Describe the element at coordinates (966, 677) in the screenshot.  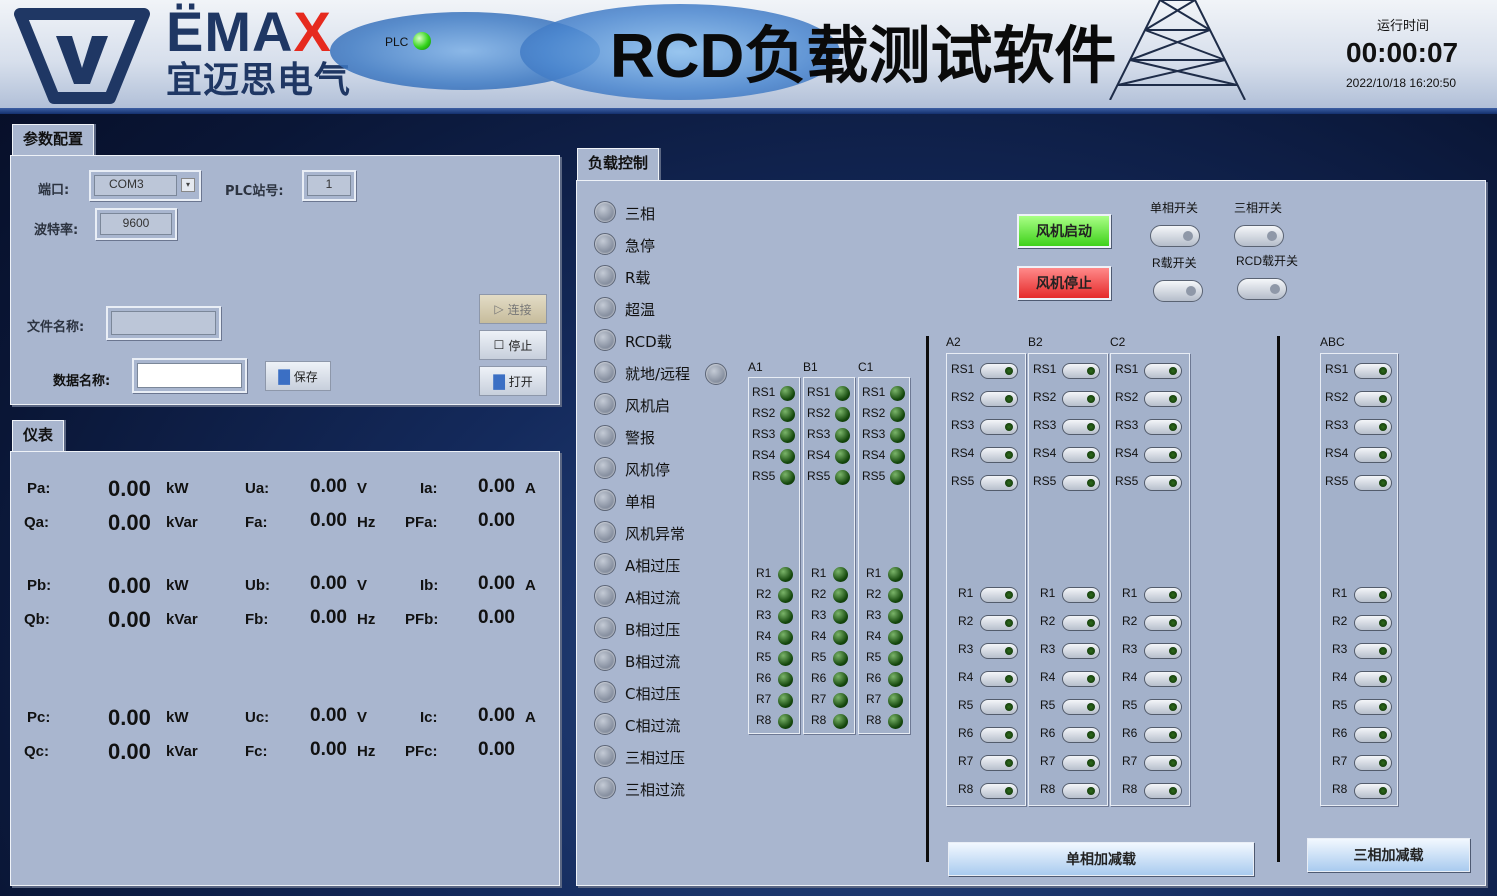
I see `r-switch-label: R4` at that location.